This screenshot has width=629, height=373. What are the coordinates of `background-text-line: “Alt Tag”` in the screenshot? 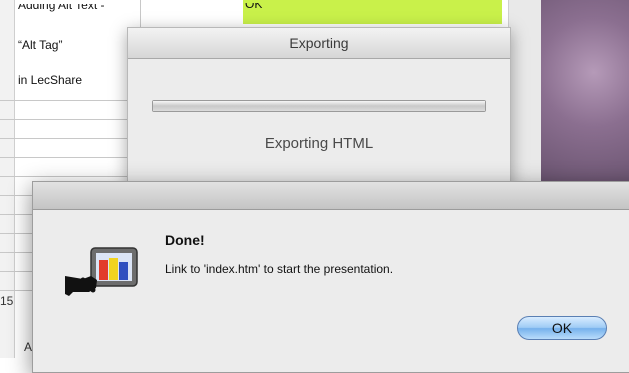 It's located at (40, 45).